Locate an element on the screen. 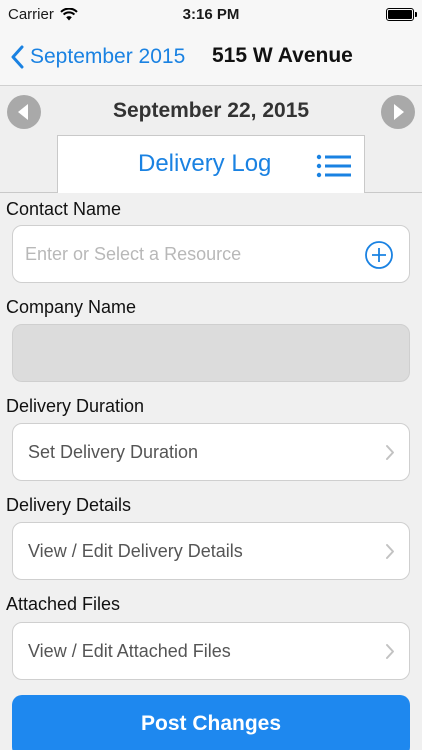 The height and width of the screenshot is (750, 422). page-title: 515 W Avenue is located at coordinates (282, 55).